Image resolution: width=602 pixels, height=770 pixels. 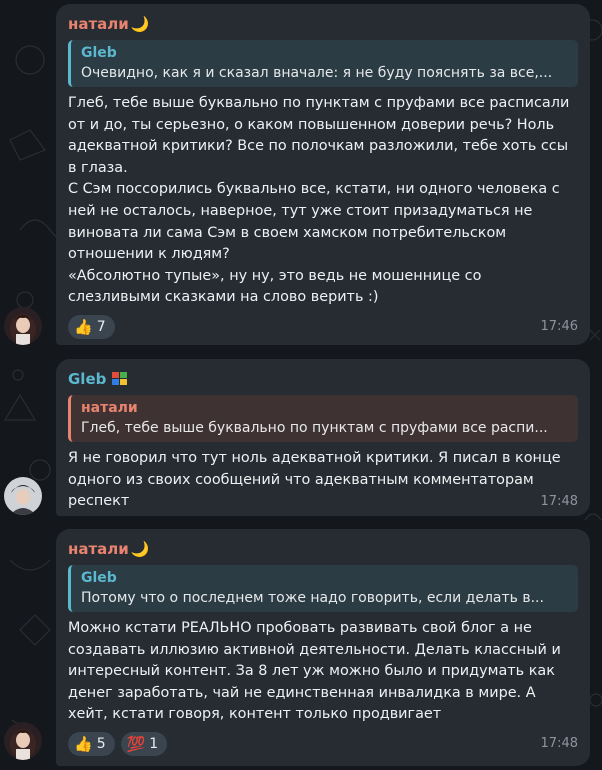 What do you see at coordinates (109, 408) in the screenshot?
I see `reply-sender-name: натали` at bounding box center [109, 408].